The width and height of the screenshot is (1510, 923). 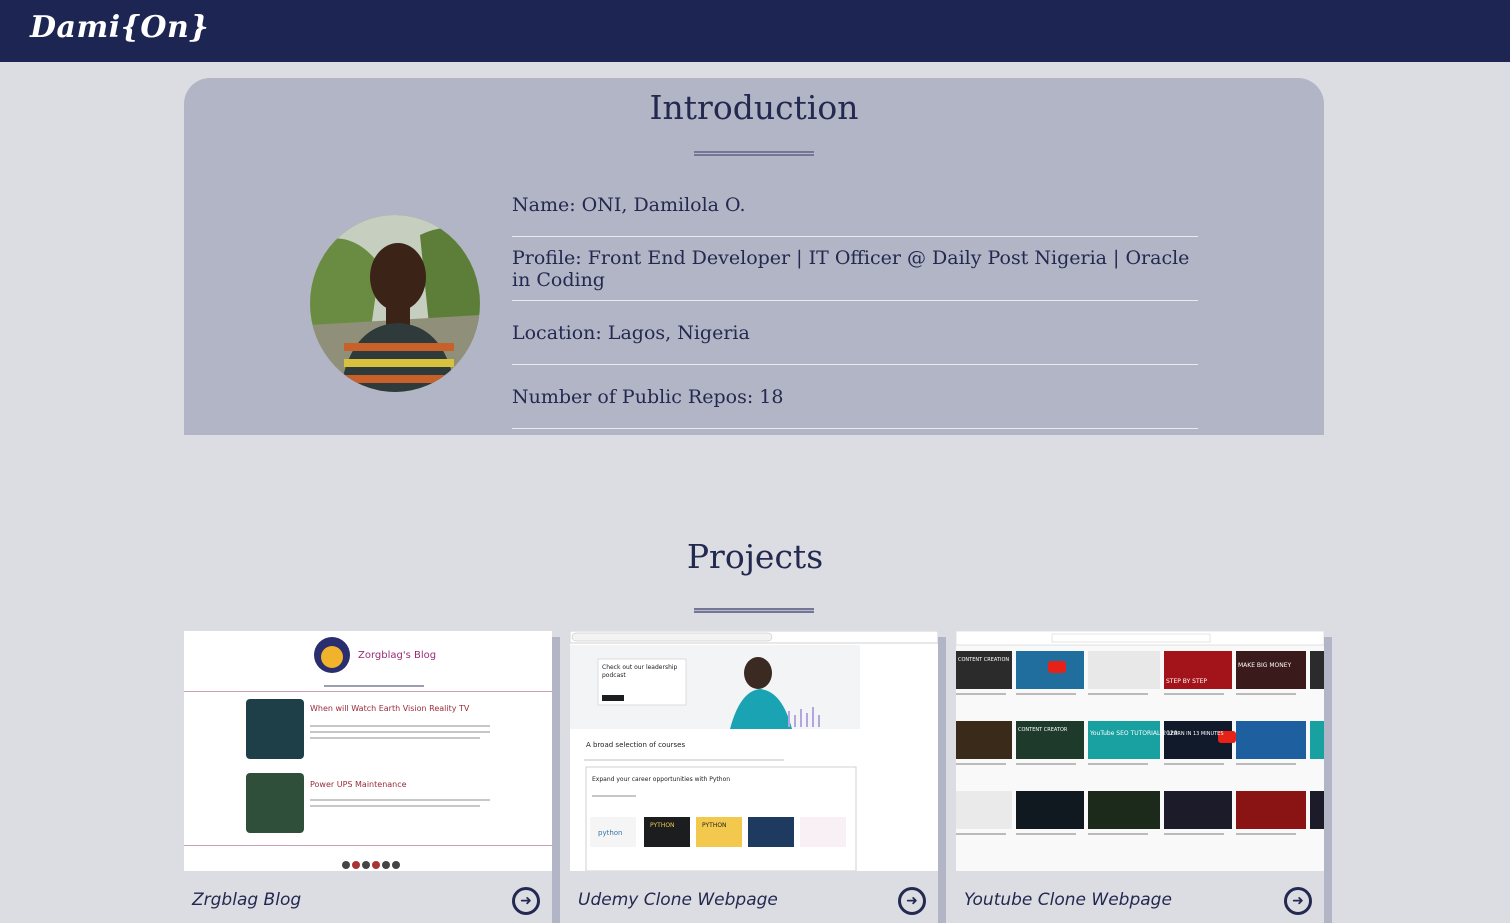 What do you see at coordinates (390, 708) in the screenshot?
I see `blog-preview-post-1: When will Watch Earth Vision Reality TV` at bounding box center [390, 708].